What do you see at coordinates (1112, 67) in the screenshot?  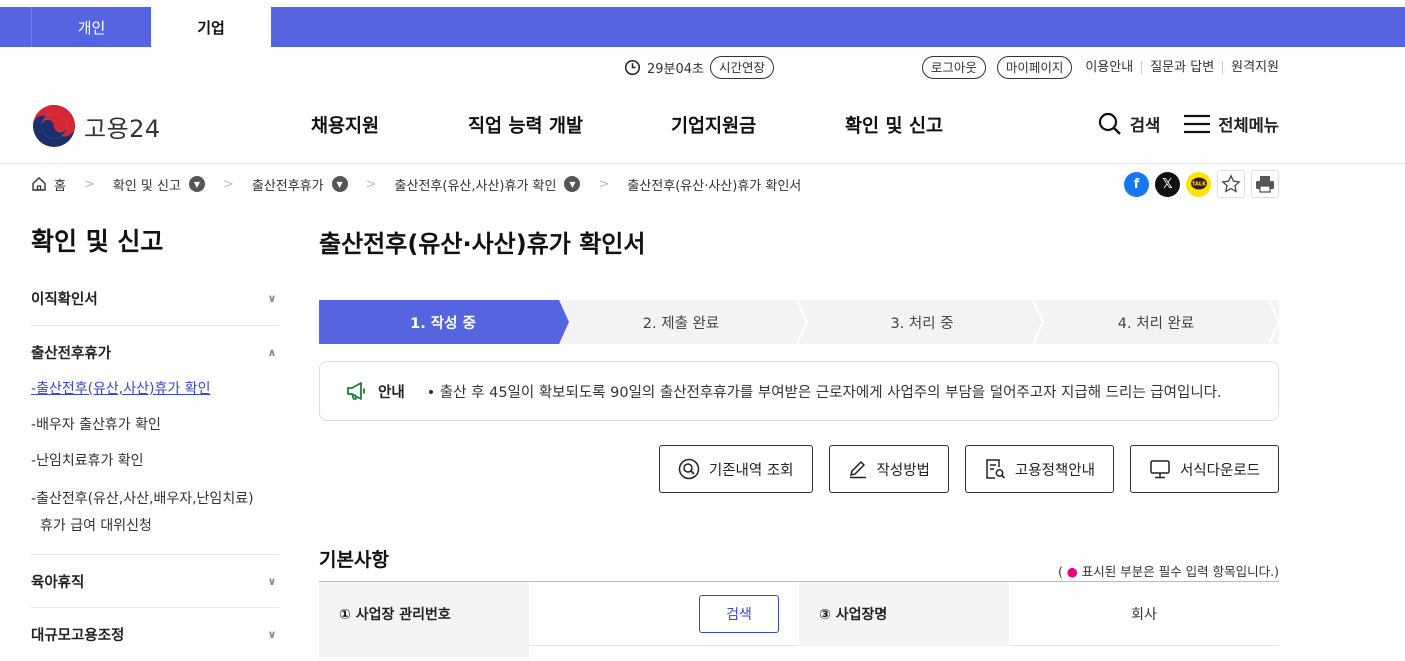 I see `link-guide: 이용안내` at bounding box center [1112, 67].